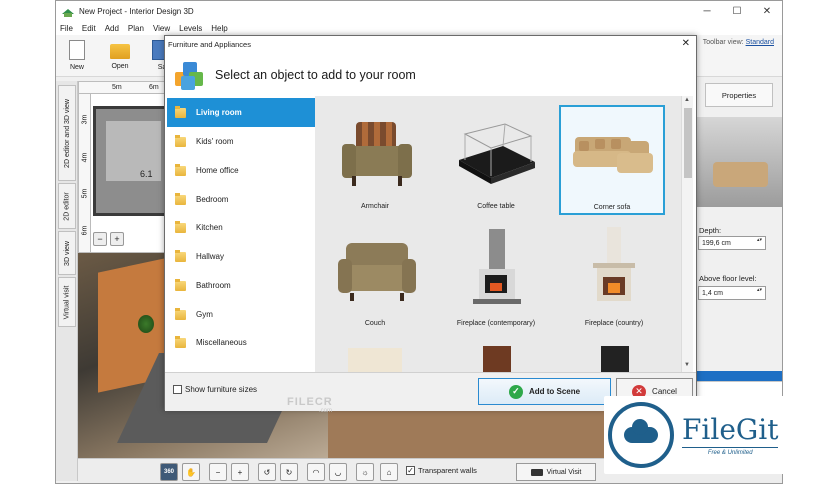  I want to click on transparent-walls-checkbox: ✓, so click(410, 470).